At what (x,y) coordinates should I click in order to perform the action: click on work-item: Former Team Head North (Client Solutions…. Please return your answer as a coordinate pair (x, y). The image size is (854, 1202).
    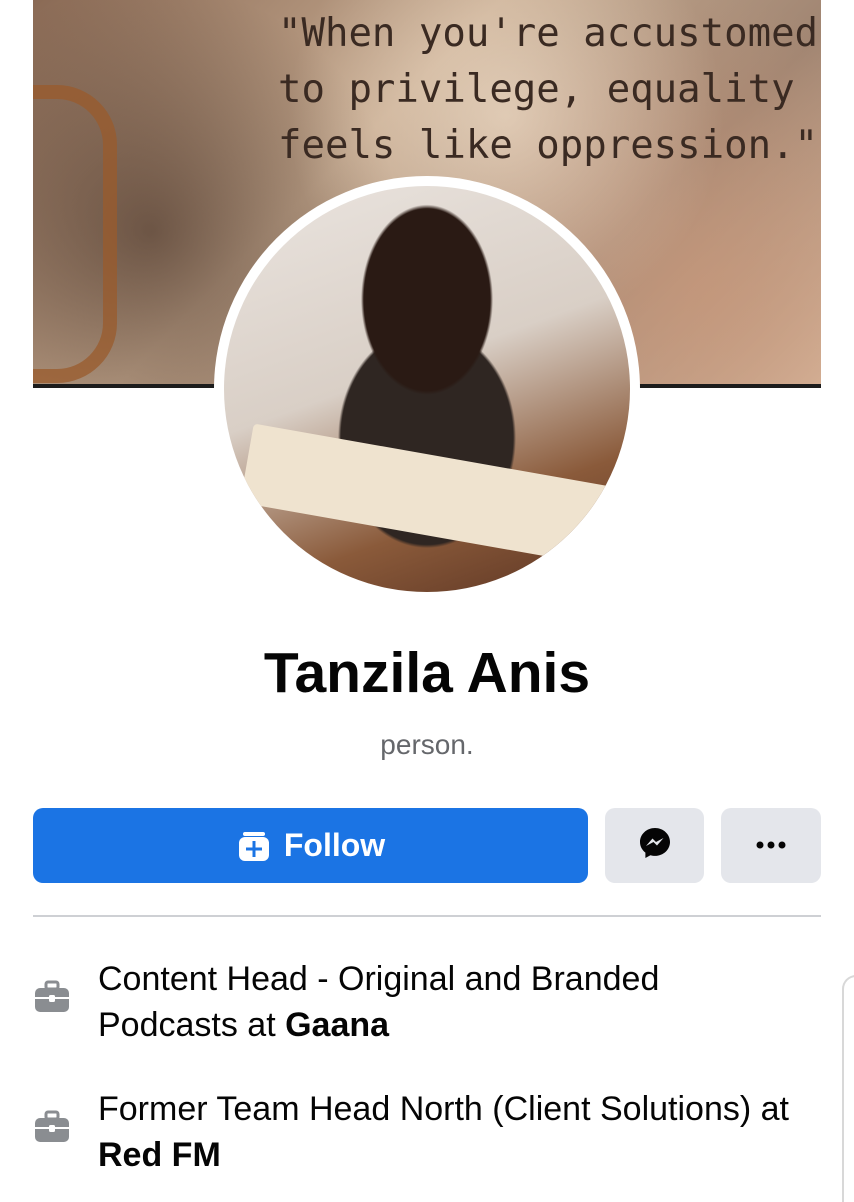
    Looking at the image, I should click on (428, 1132).